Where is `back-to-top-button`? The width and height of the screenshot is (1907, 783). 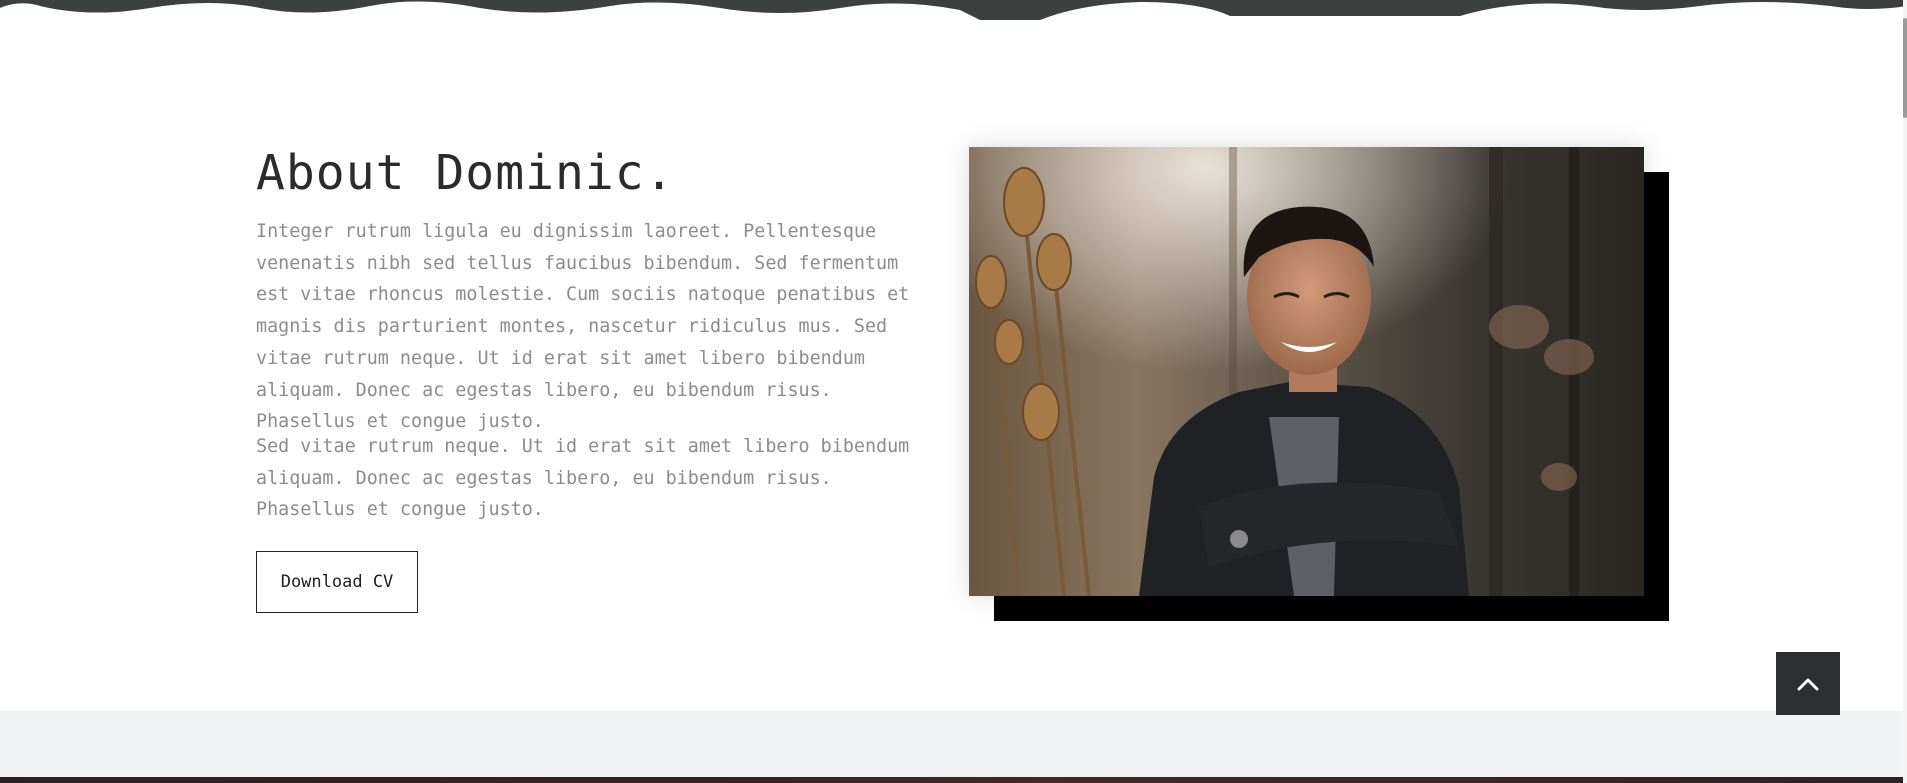 back-to-top-button is located at coordinates (1808, 683).